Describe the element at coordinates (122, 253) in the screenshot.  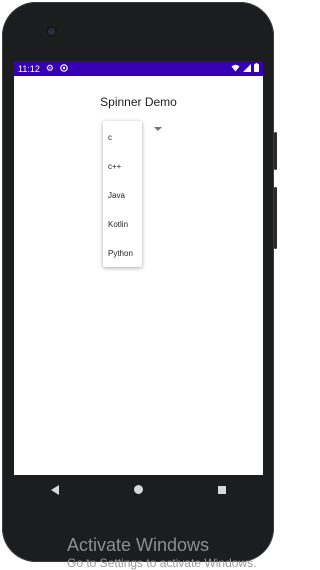
I see `spinner-option: Python` at that location.